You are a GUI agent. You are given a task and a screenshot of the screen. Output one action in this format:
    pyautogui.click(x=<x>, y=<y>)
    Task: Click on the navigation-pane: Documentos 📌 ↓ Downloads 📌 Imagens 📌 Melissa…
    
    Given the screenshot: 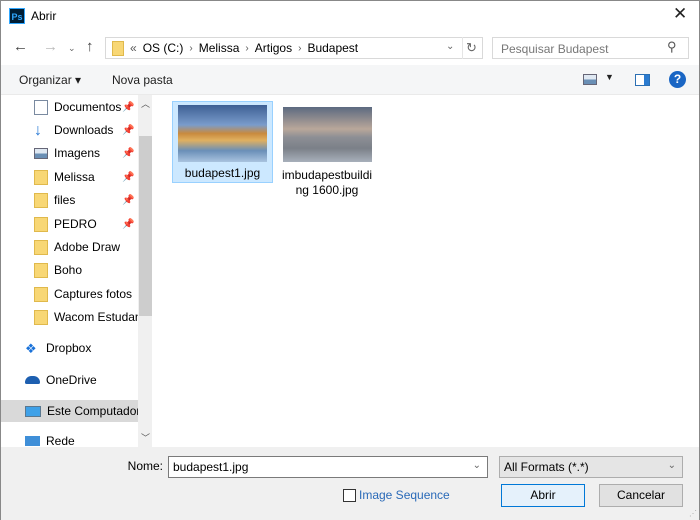 What is the action you would take?
    pyautogui.click(x=69, y=271)
    